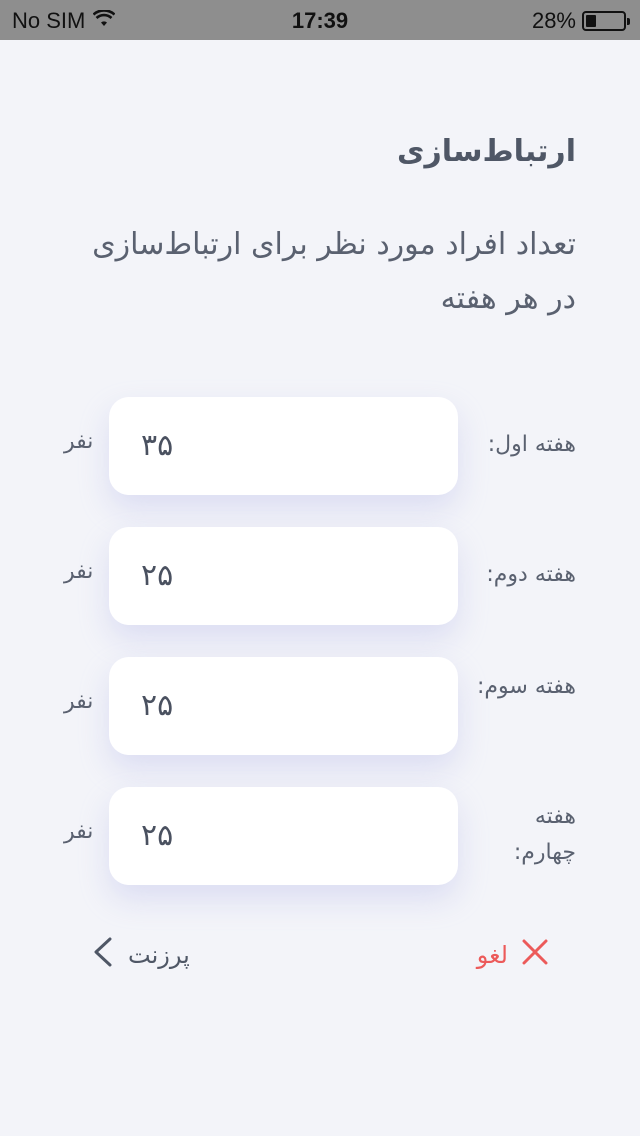 This screenshot has height=1136, width=640. Describe the element at coordinates (283, 576) in the screenshot. I see `week-2-input: ۲۵` at that location.